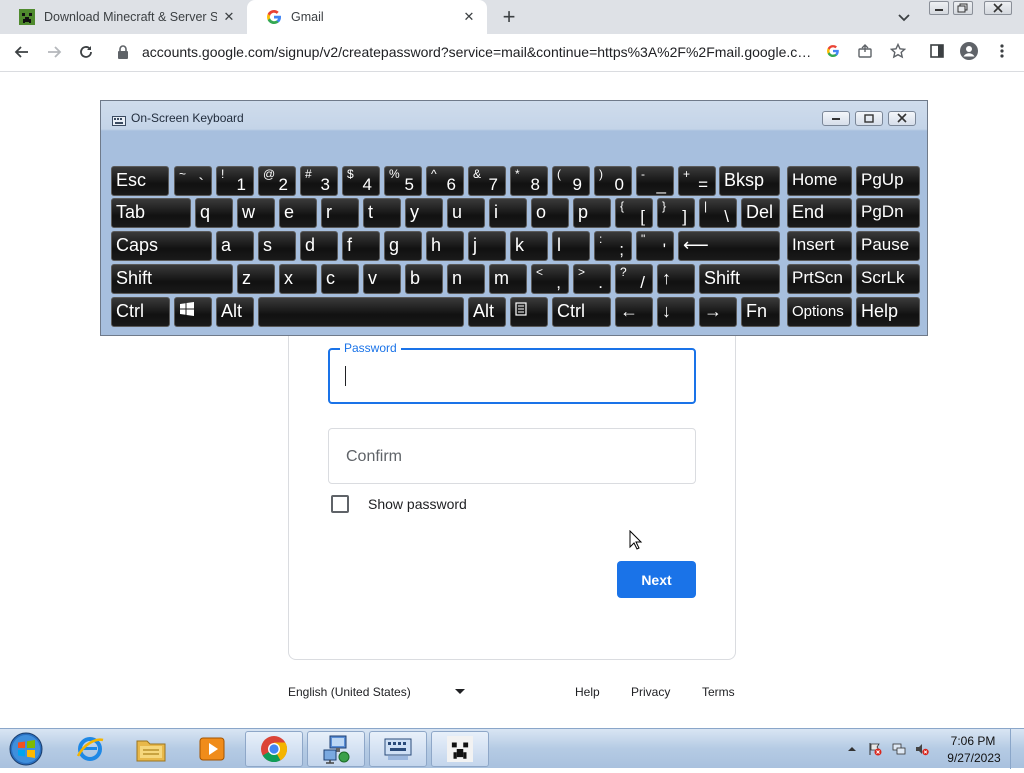  I want to click on key-o: o, so click(550, 213).